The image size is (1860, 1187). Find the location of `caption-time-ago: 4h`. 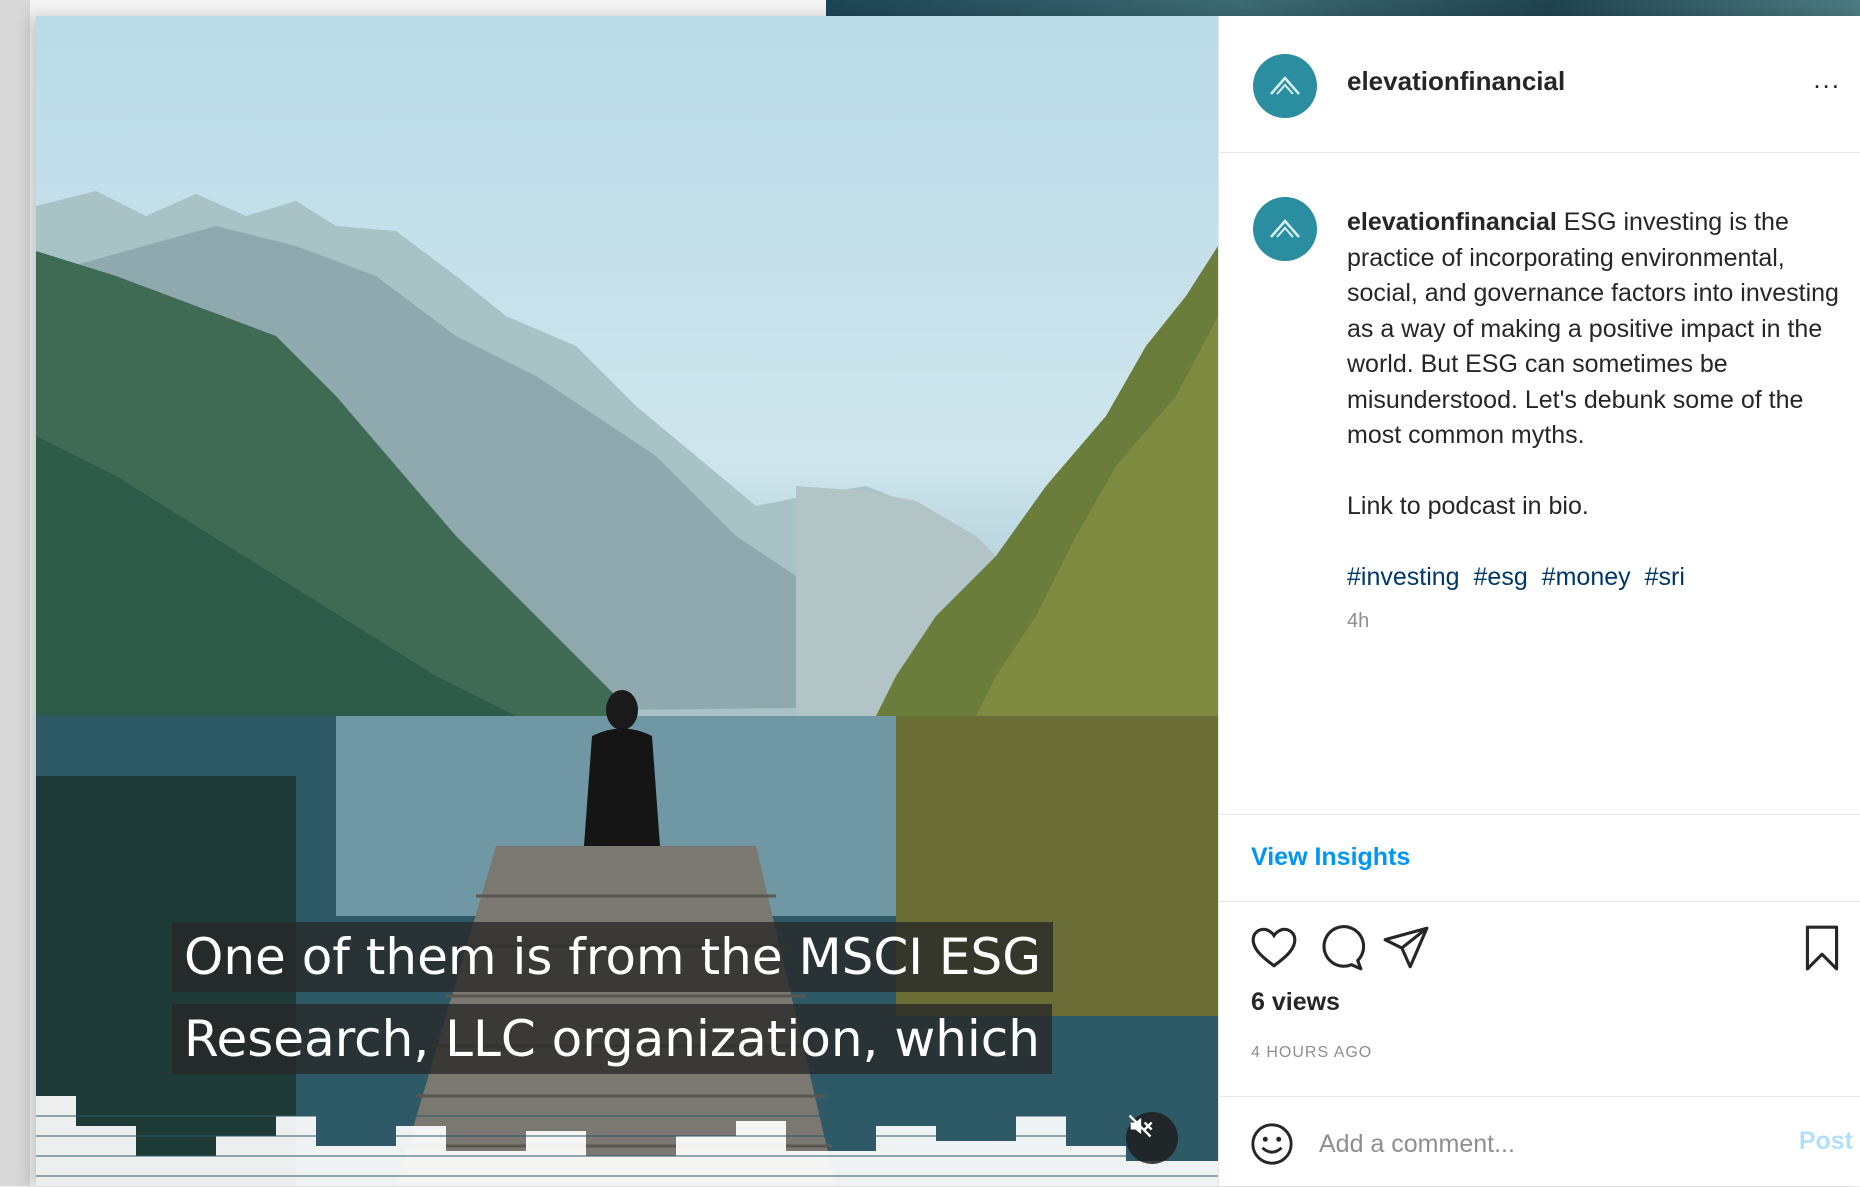

caption-time-ago: 4h is located at coordinates (1358, 620).